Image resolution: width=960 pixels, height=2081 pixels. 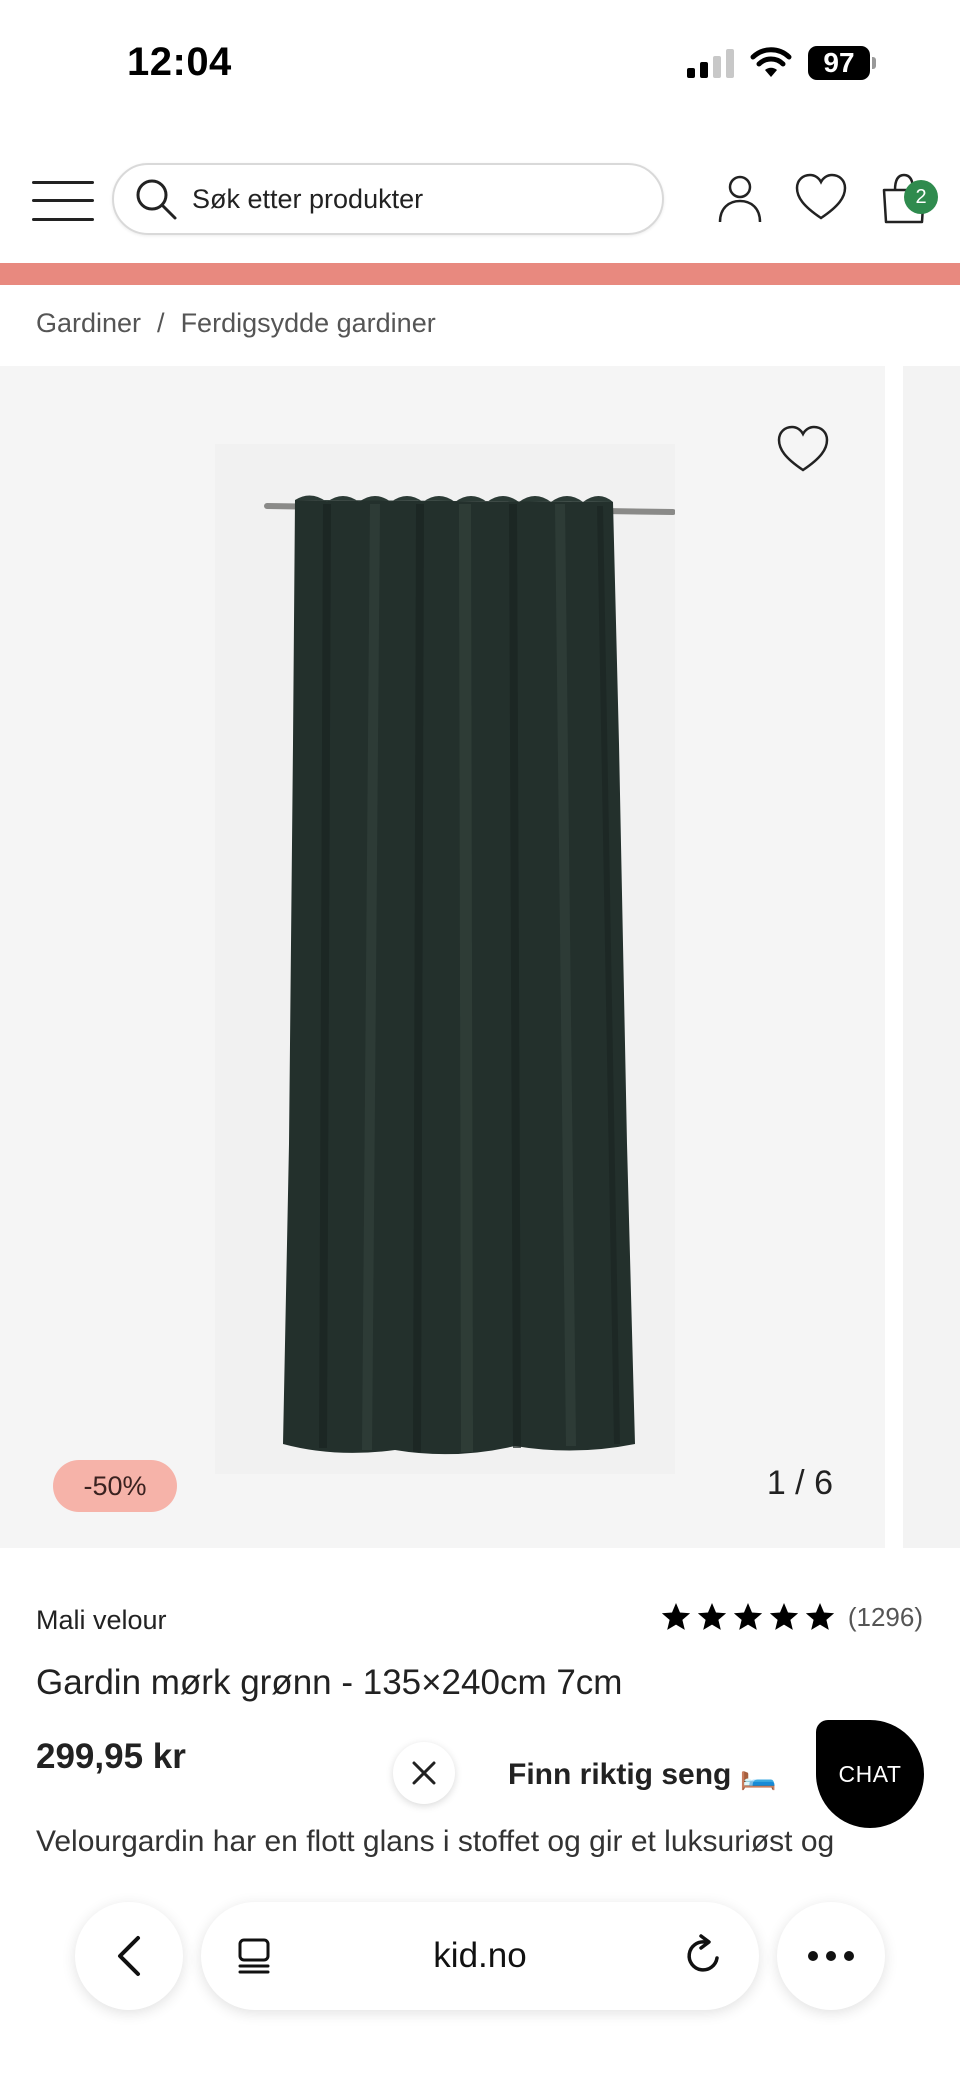 What do you see at coordinates (88, 323) in the screenshot?
I see `breadcrumb-link-gardiner: Gardiner` at bounding box center [88, 323].